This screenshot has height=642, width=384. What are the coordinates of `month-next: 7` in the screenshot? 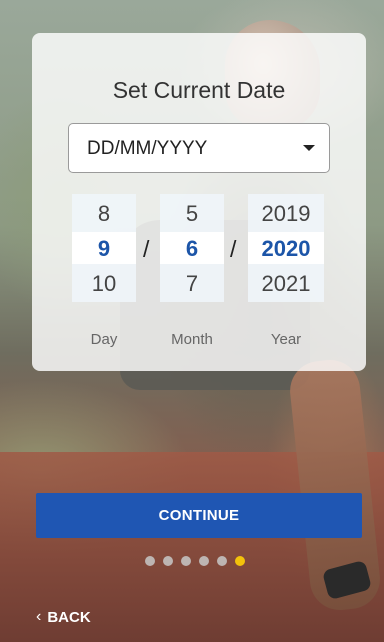 It's located at (192, 284).